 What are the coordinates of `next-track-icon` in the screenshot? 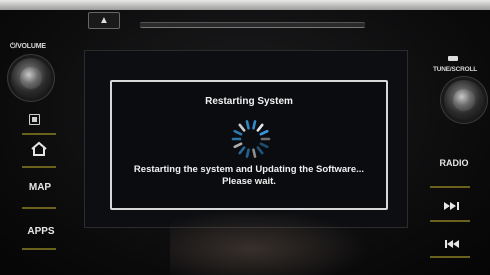 It's located at (451, 206).